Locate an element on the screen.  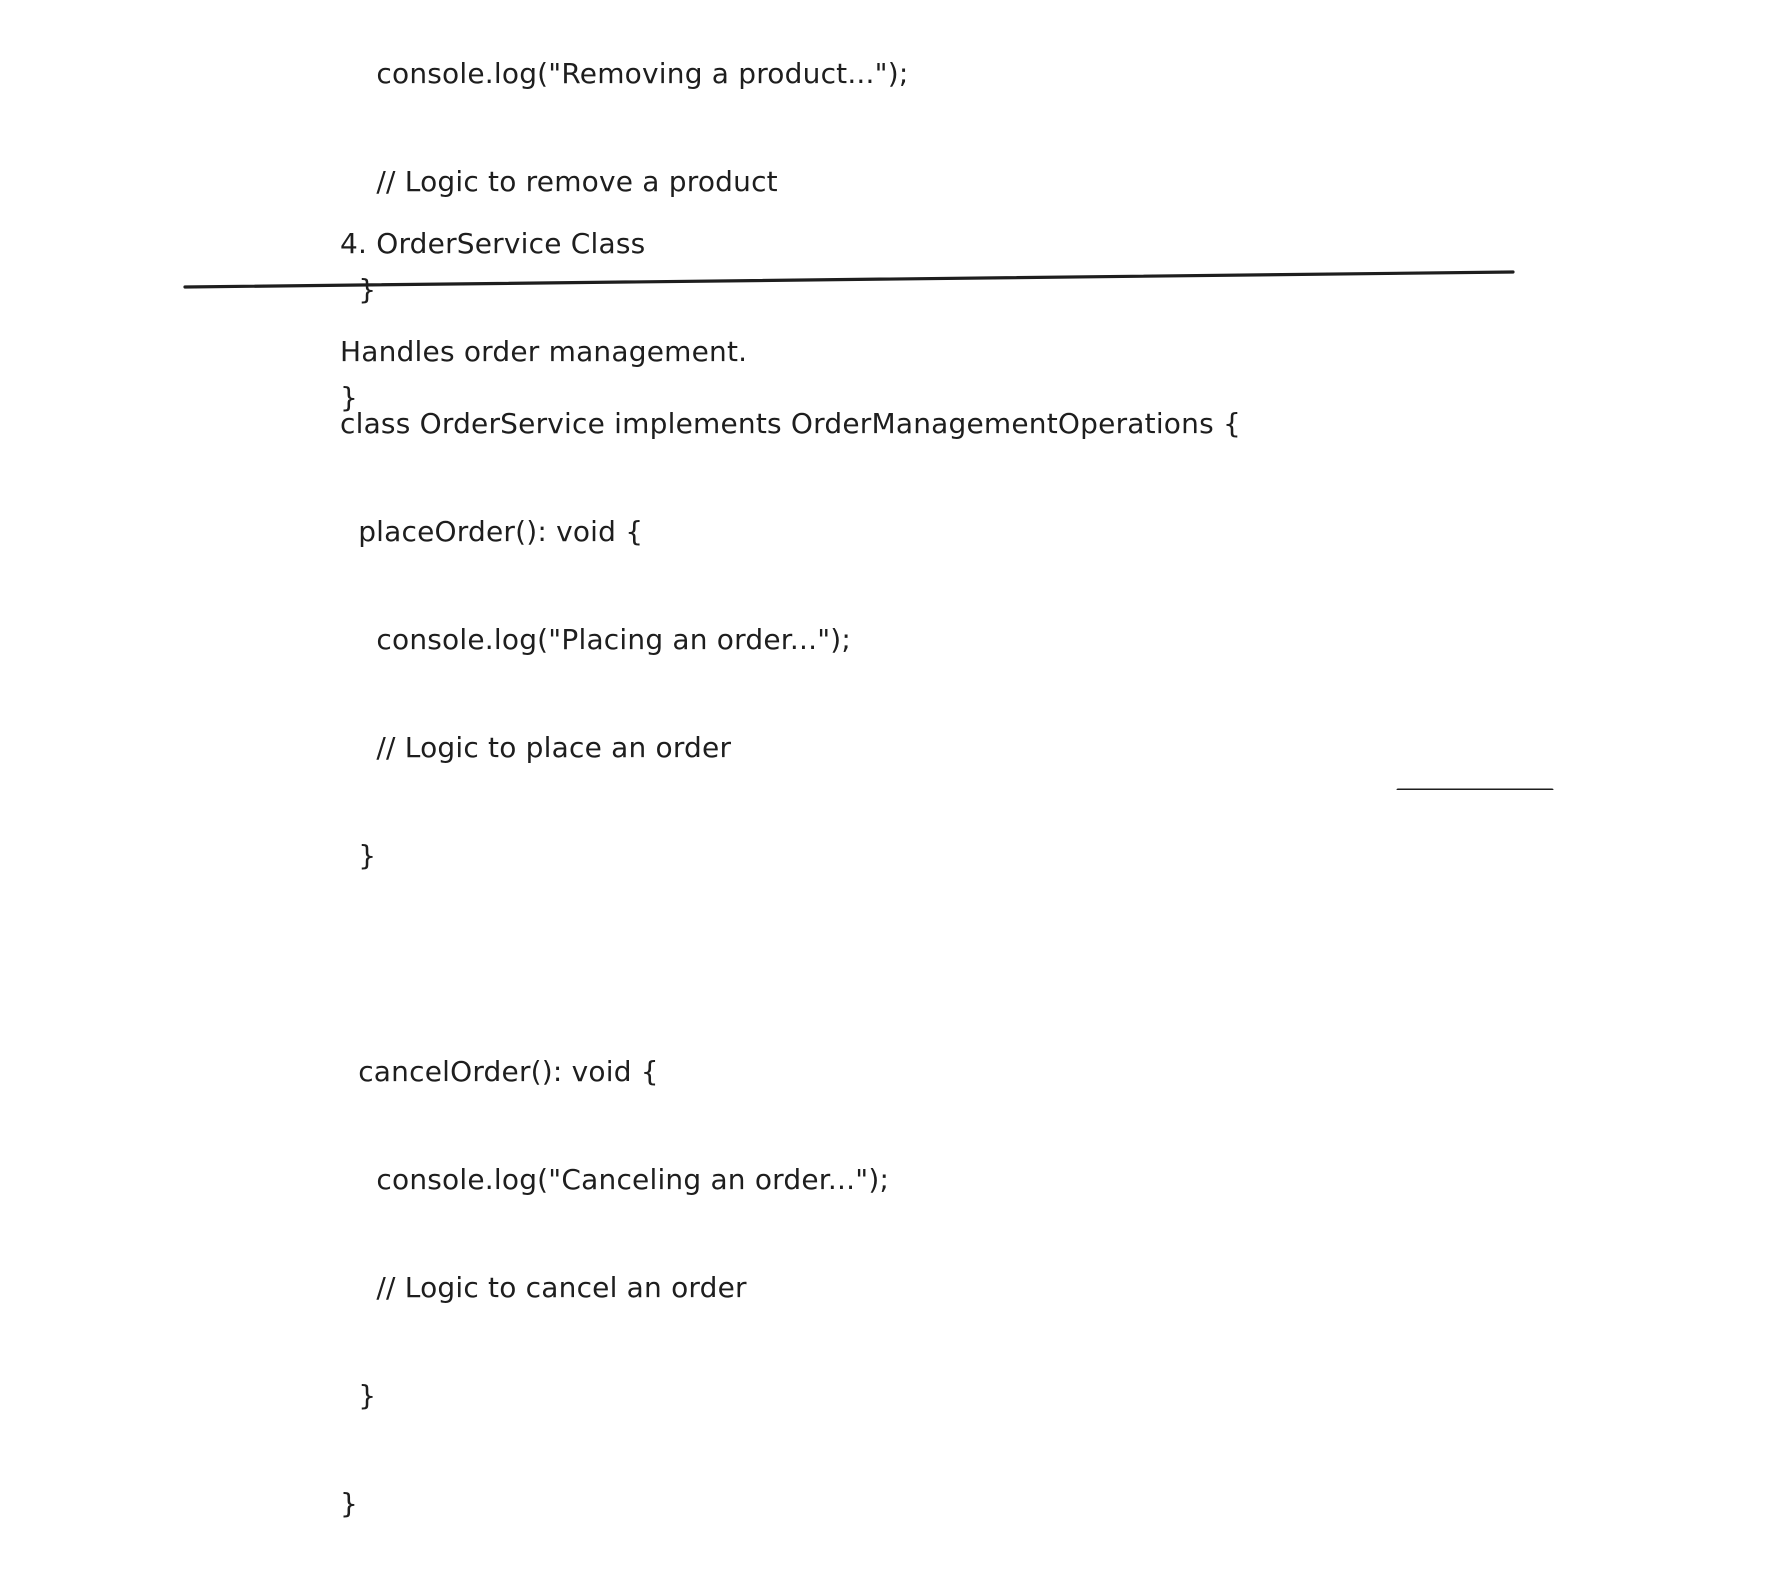
section-title: 4. OrderService Class is located at coordinates (493, 243).